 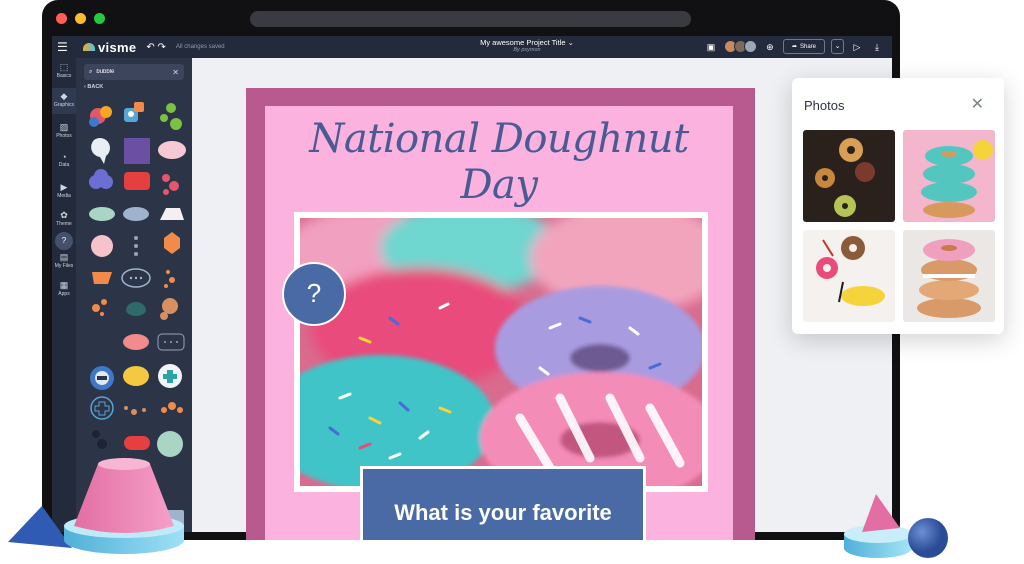 I want to click on play-icon: ▷, so click(x=857, y=47).